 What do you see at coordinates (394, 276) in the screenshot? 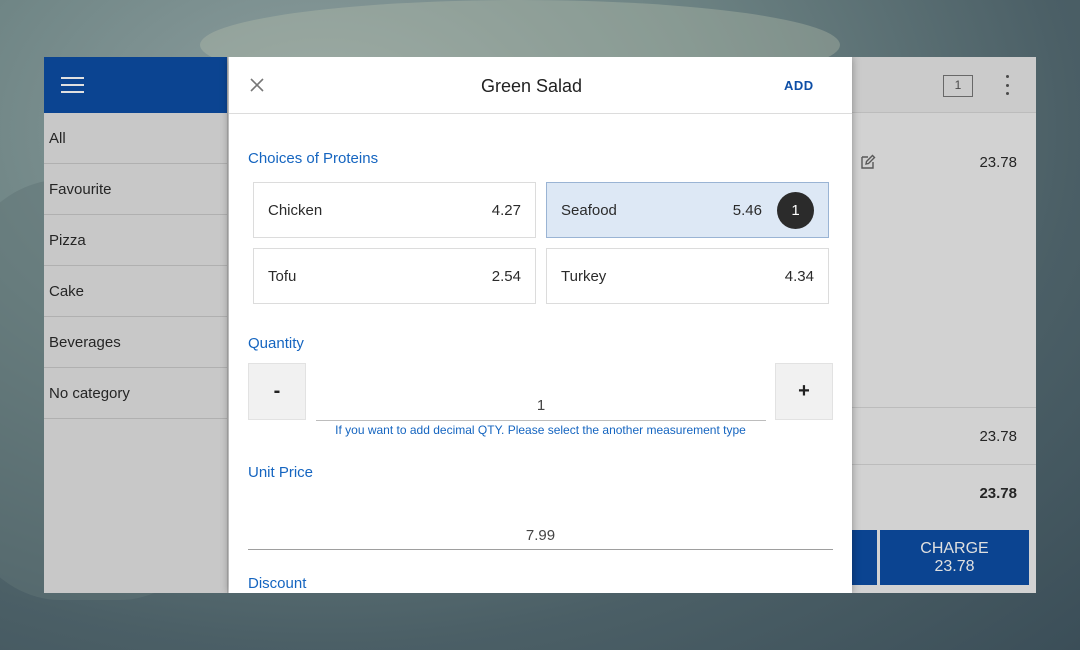
I see `option-tofu: Tofu 2.54` at bounding box center [394, 276].